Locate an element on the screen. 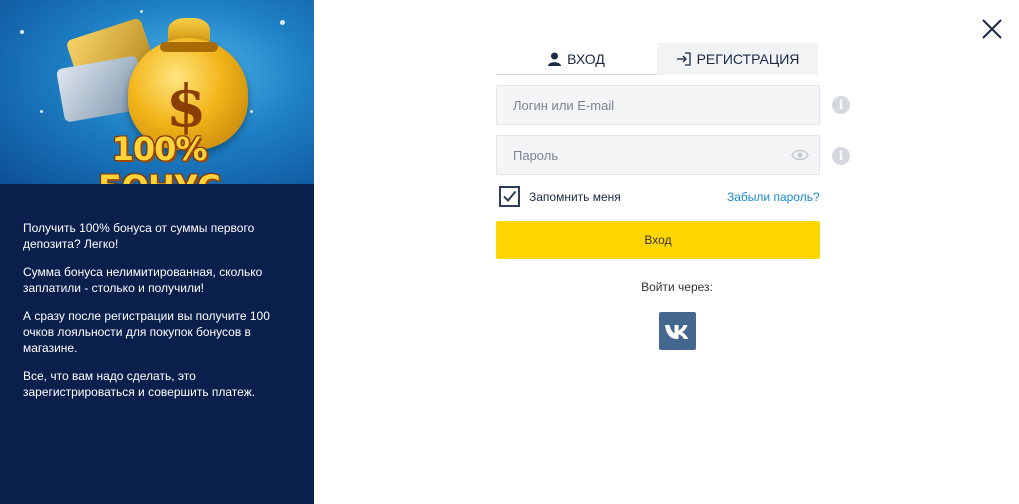 Image resolution: width=1019 pixels, height=504 pixels. auth-tabs: ВХОД РЕГИСТРАЦИЯ is located at coordinates (657, 59).